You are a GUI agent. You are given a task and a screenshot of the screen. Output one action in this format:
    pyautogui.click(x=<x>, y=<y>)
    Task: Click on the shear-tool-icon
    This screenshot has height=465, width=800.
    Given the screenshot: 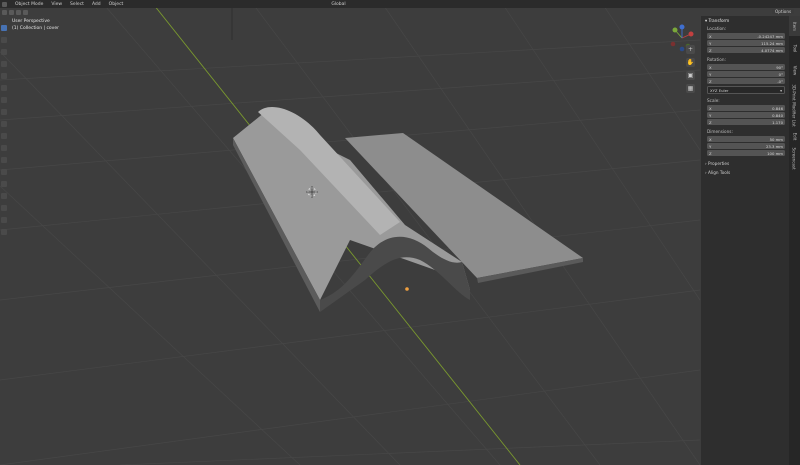 What is the action you would take?
    pyautogui.click(x=4, y=220)
    